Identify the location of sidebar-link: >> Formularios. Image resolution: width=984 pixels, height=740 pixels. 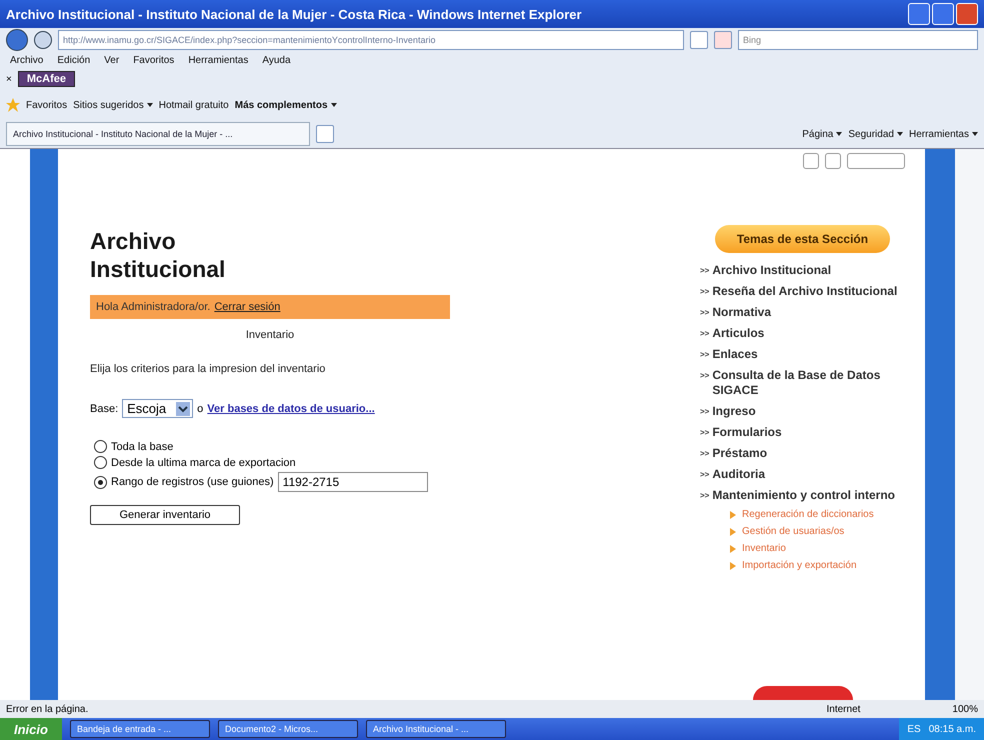
(802, 432).